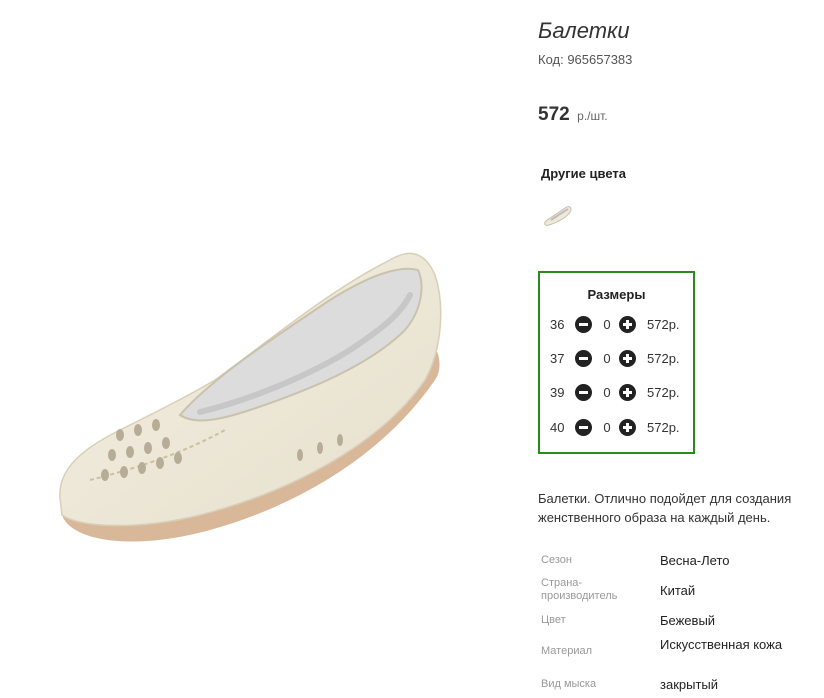  Describe the element at coordinates (557, 214) in the screenshot. I see `color-swatch-shoe-icon` at that location.